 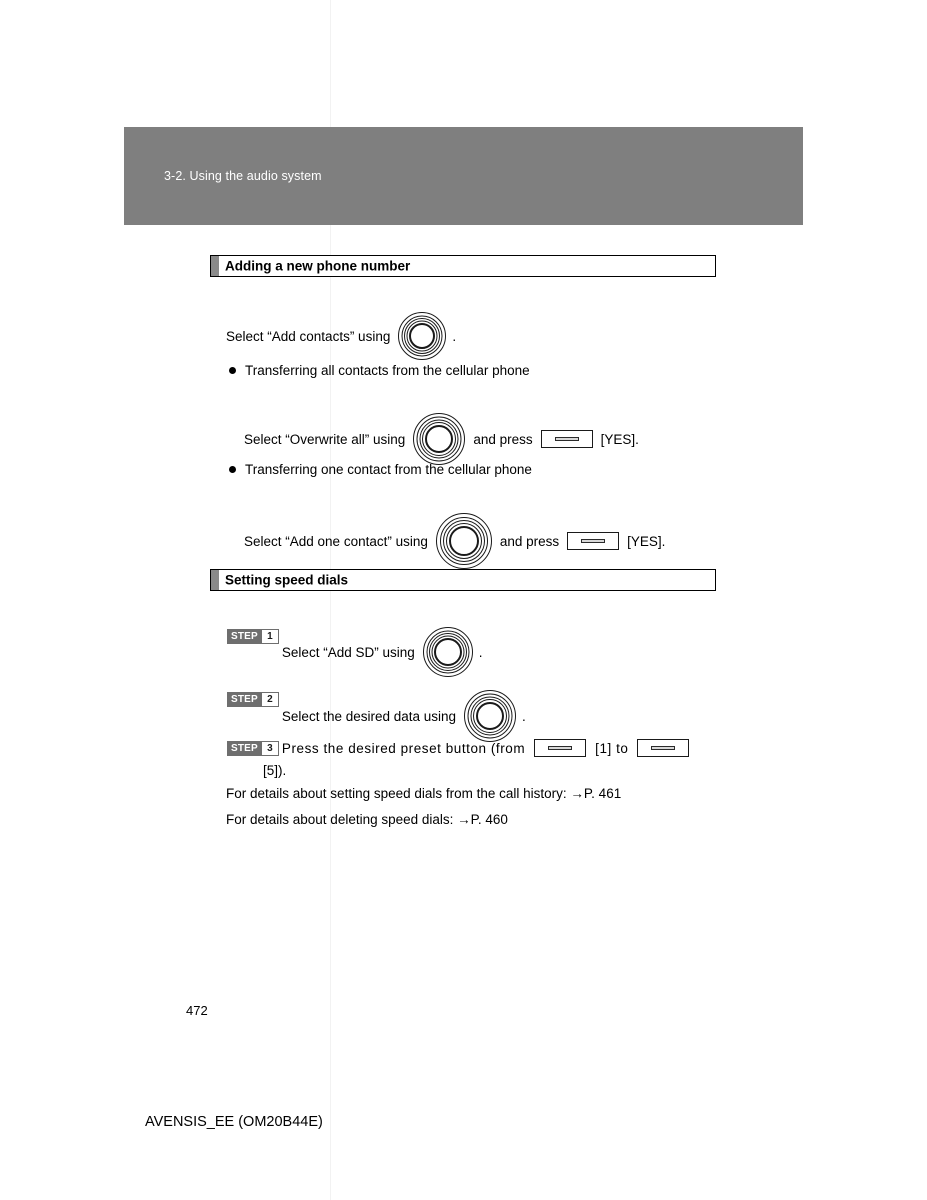 What do you see at coordinates (612, 748) in the screenshot?
I see `step-text-middle: [1] to` at bounding box center [612, 748].